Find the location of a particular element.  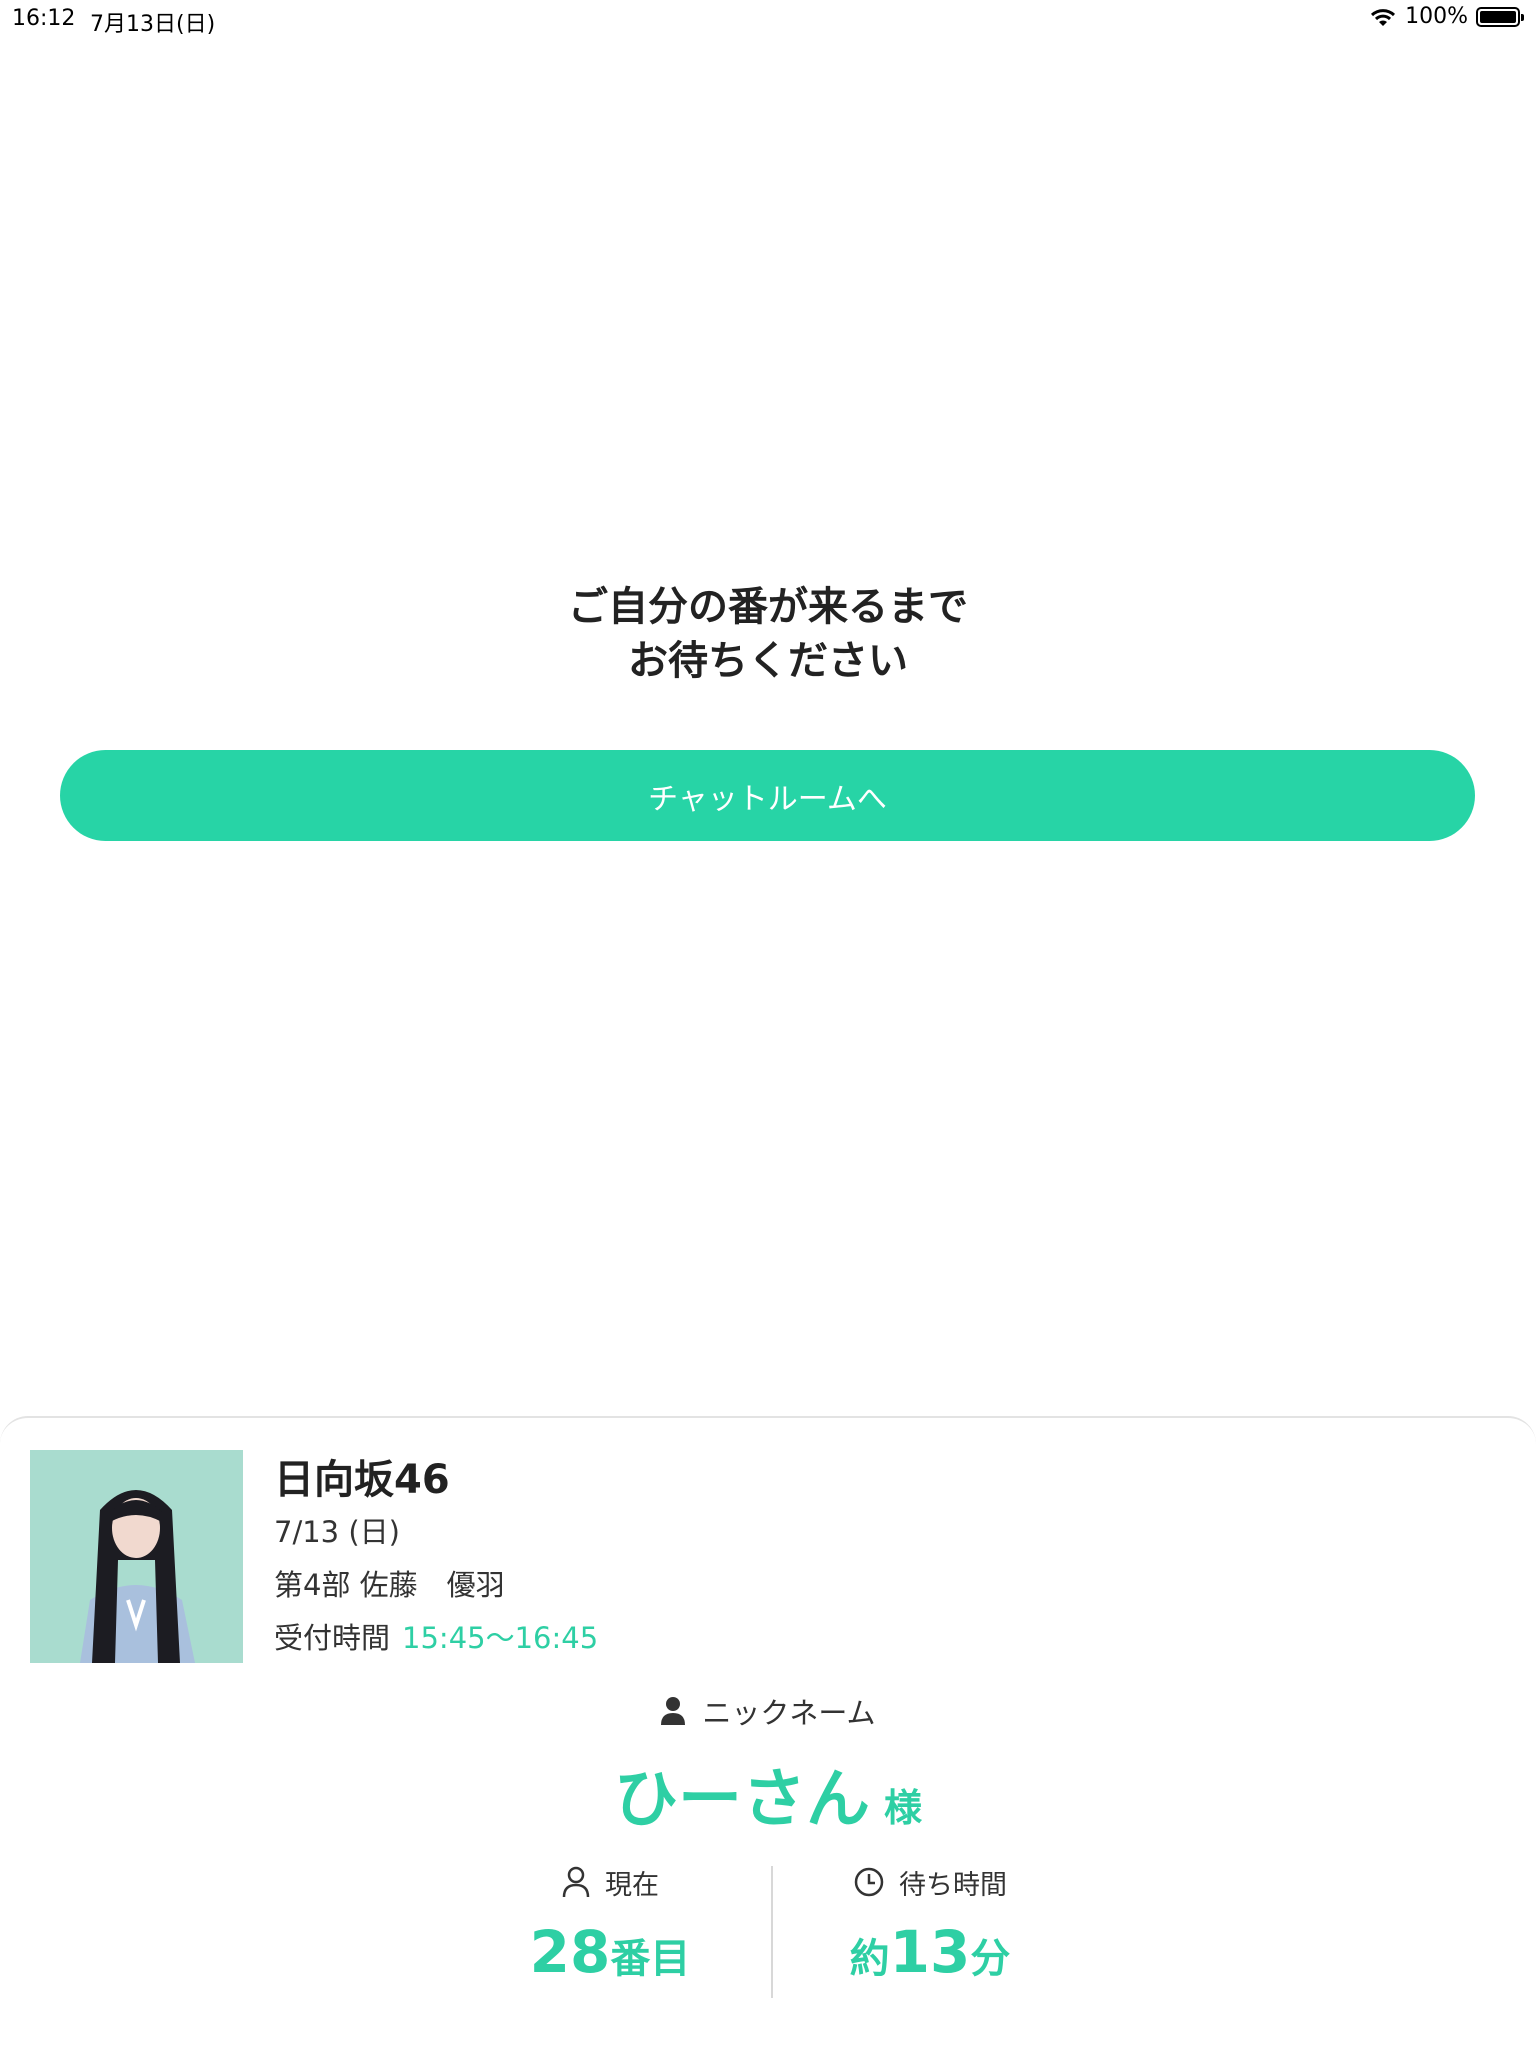

event-date: 7/13 (日) is located at coordinates (337, 1532).